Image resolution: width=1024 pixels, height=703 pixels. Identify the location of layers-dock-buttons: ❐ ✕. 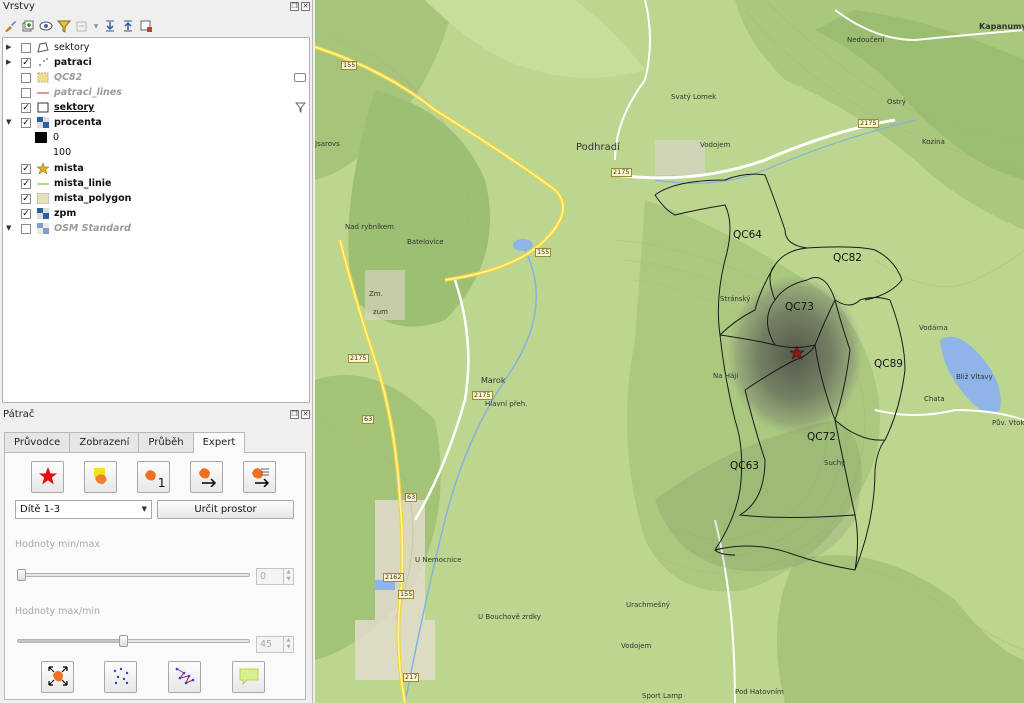
(300, 6).